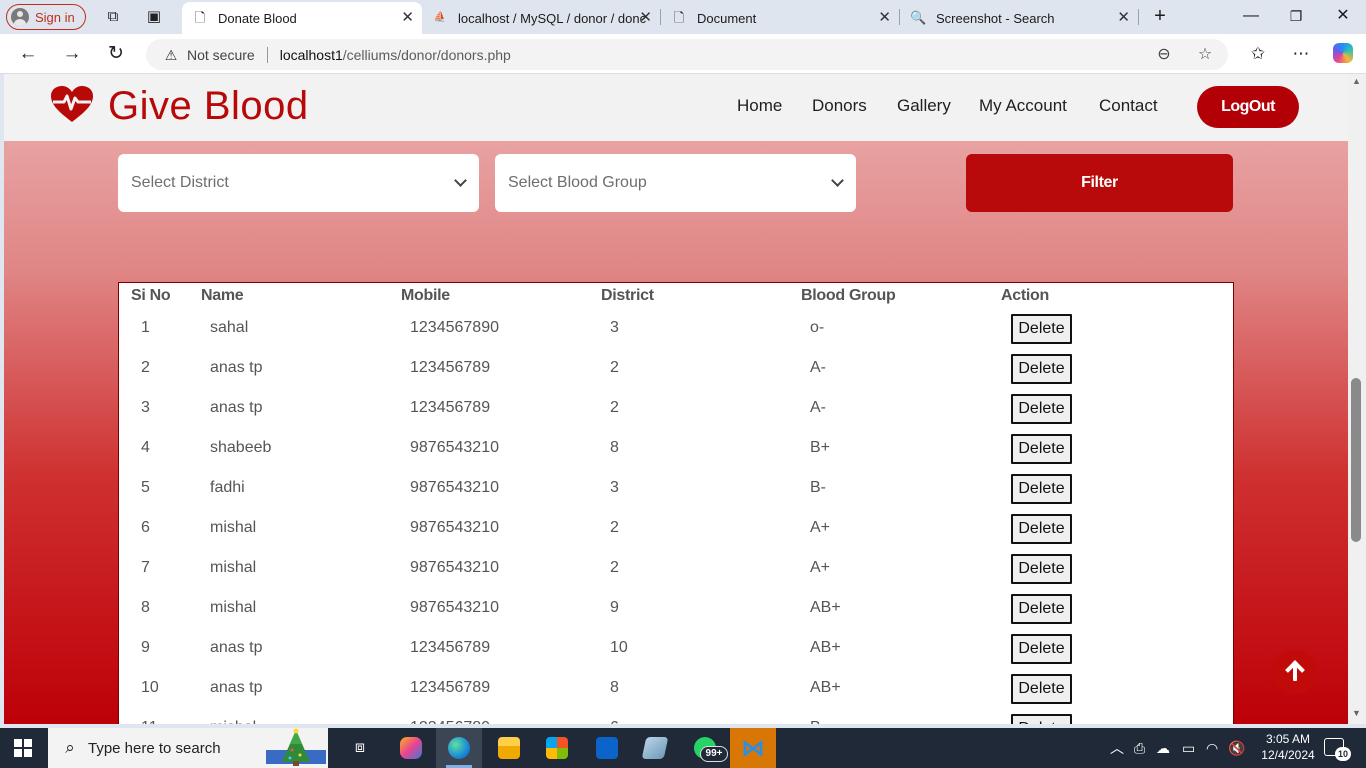 This screenshot has width=1366, height=768. I want to click on tab-document: 🗋 Document ✕, so click(780, 18).